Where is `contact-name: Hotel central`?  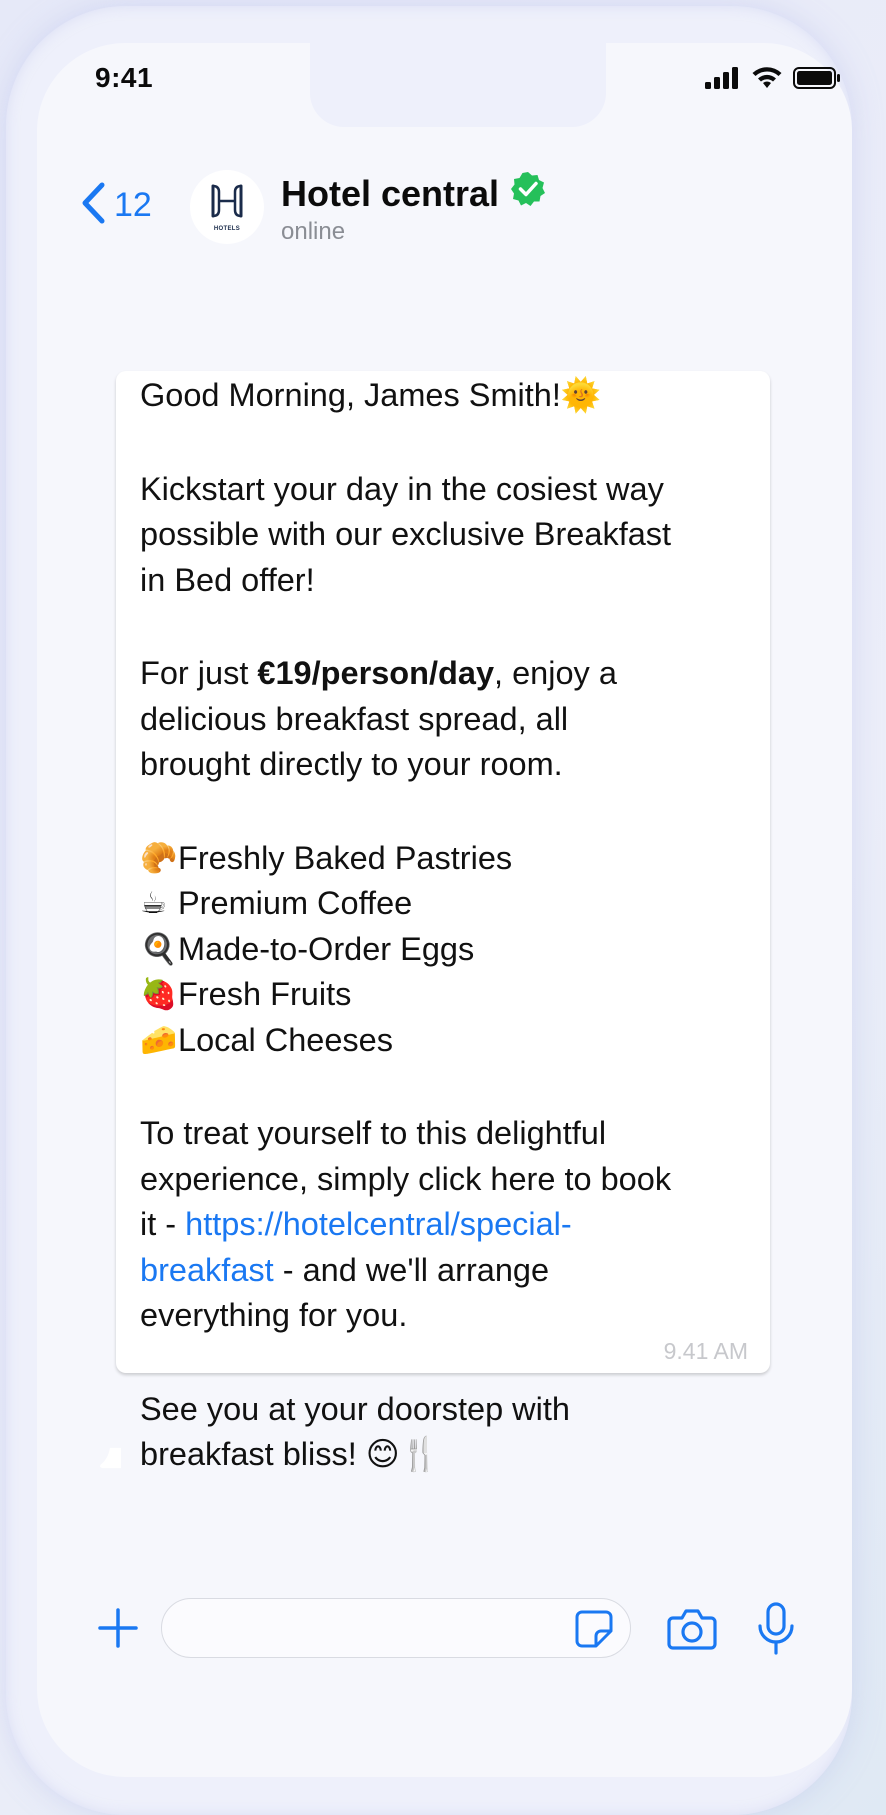
contact-name: Hotel central is located at coordinates (414, 193).